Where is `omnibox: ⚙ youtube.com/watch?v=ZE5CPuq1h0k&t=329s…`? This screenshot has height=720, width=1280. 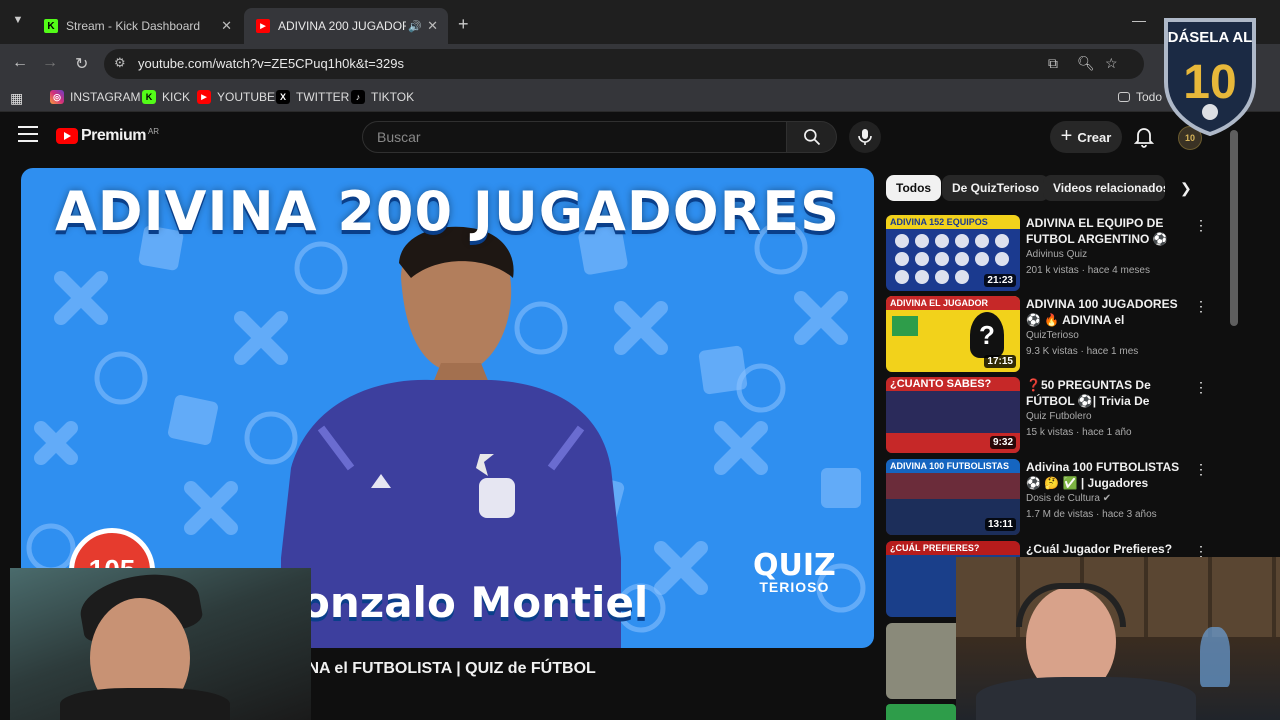
omnibox: ⚙ youtube.com/watch?v=ZE5CPuq1h0k&t=329s… is located at coordinates (624, 64).